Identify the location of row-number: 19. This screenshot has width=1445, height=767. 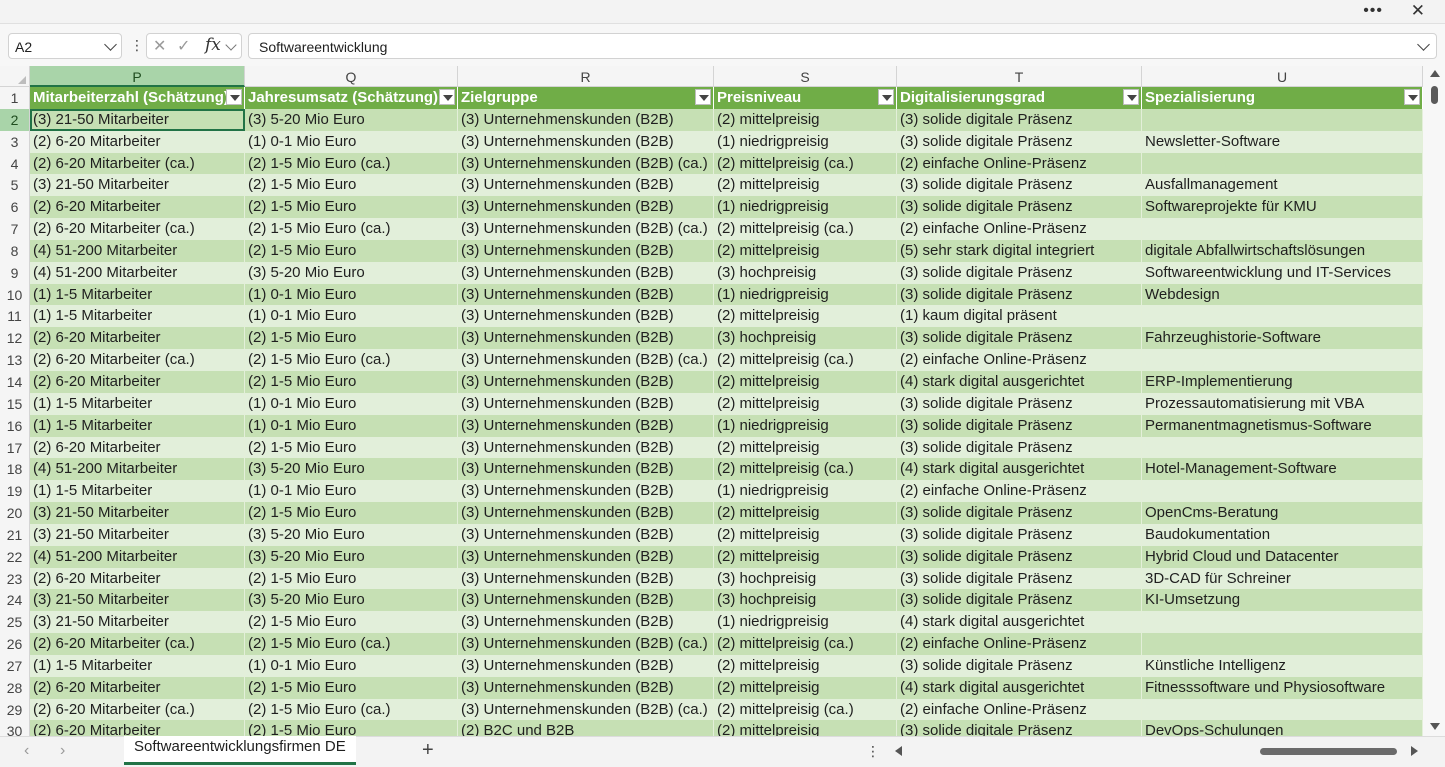
(15, 491).